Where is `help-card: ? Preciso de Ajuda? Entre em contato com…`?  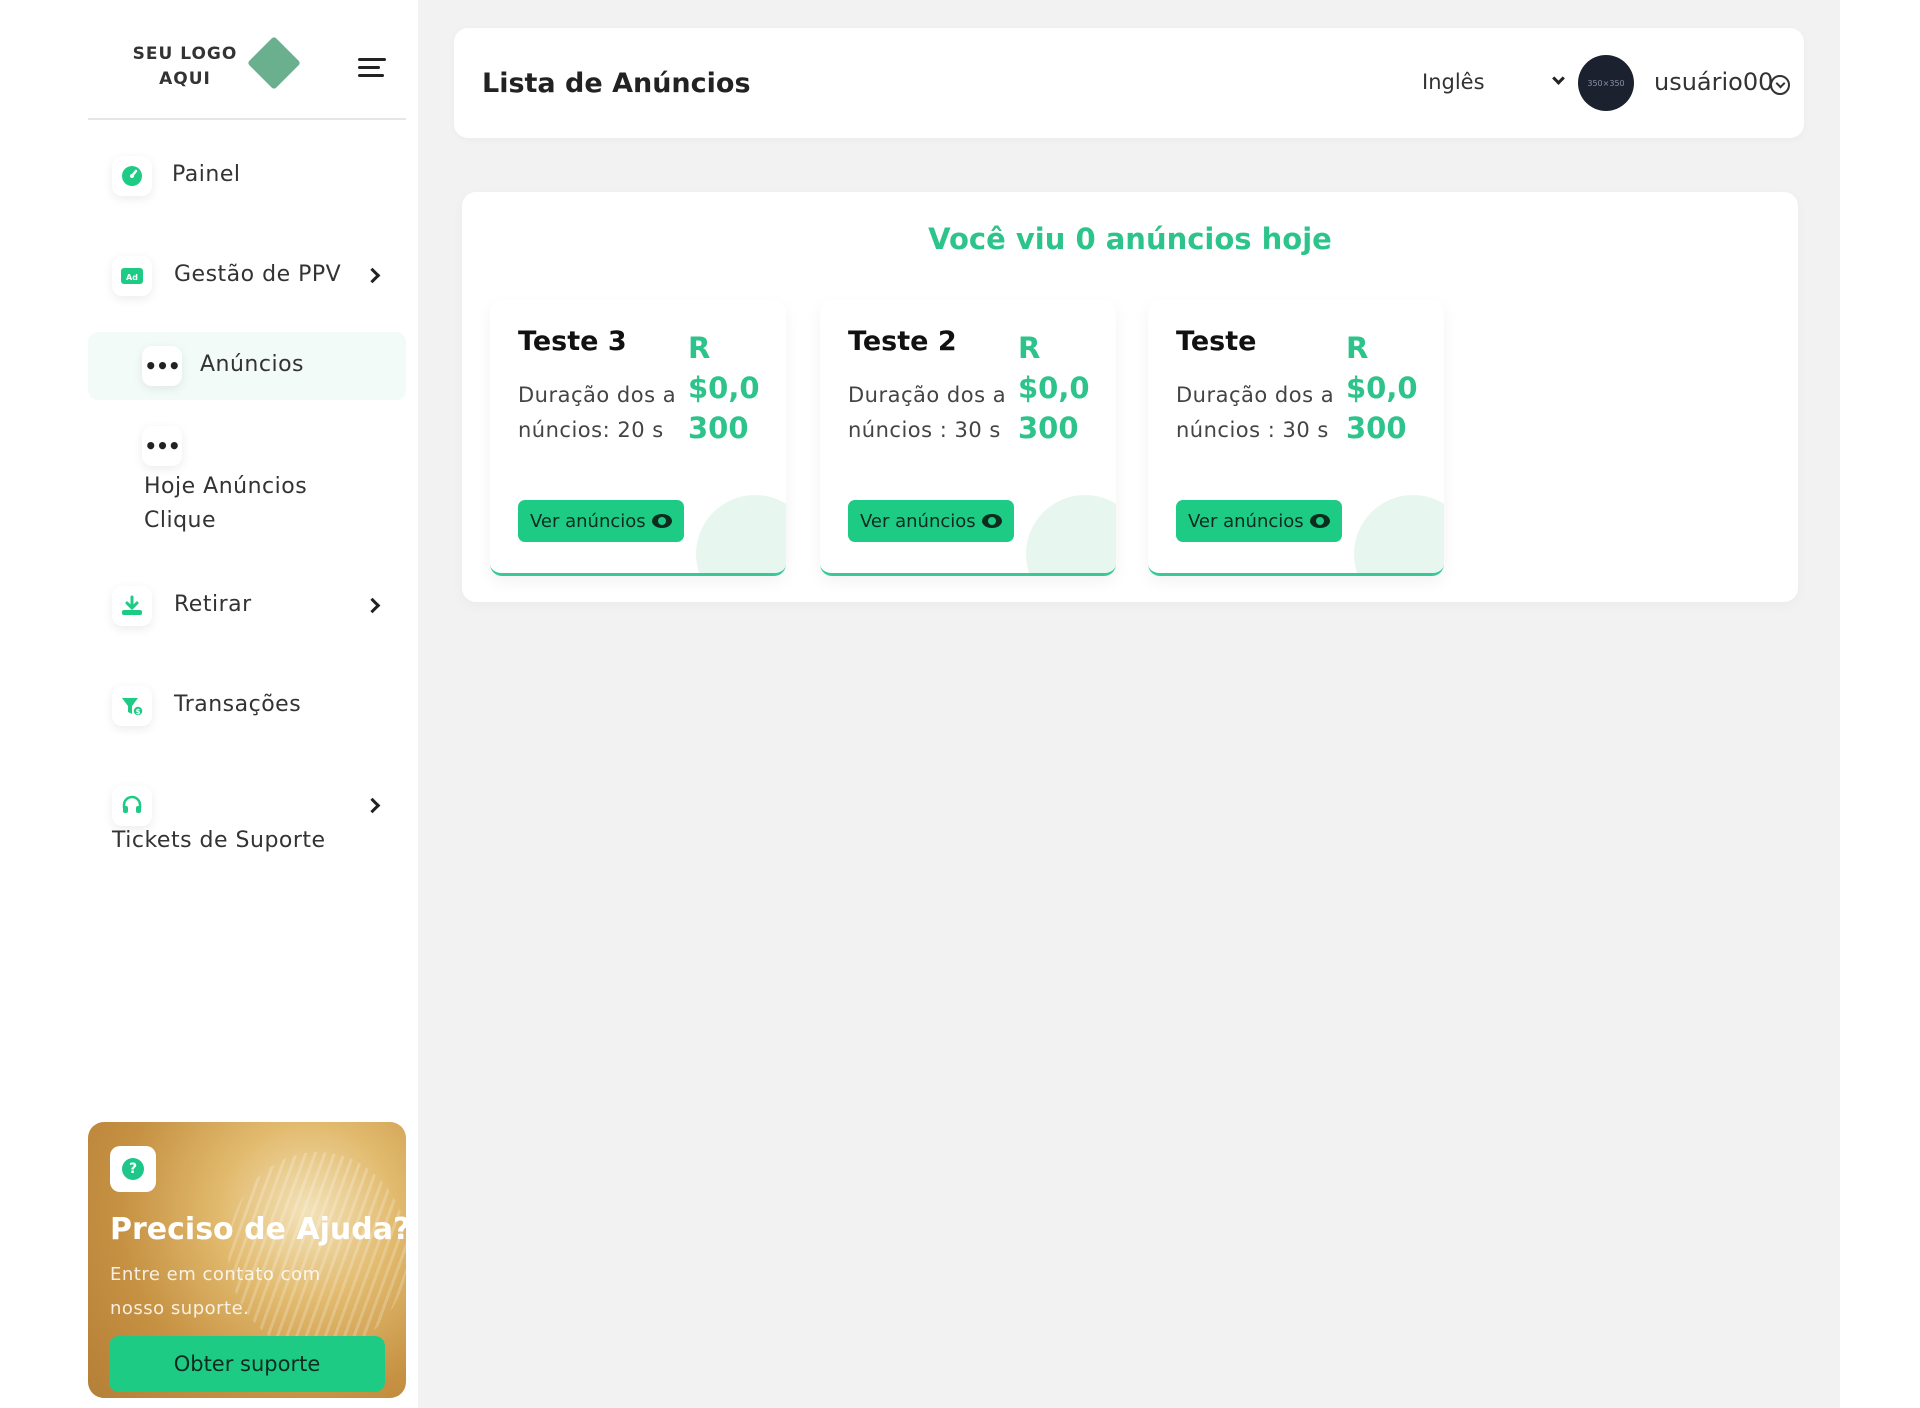 help-card: ? Preciso de Ajuda? Entre em contato com… is located at coordinates (247, 1260).